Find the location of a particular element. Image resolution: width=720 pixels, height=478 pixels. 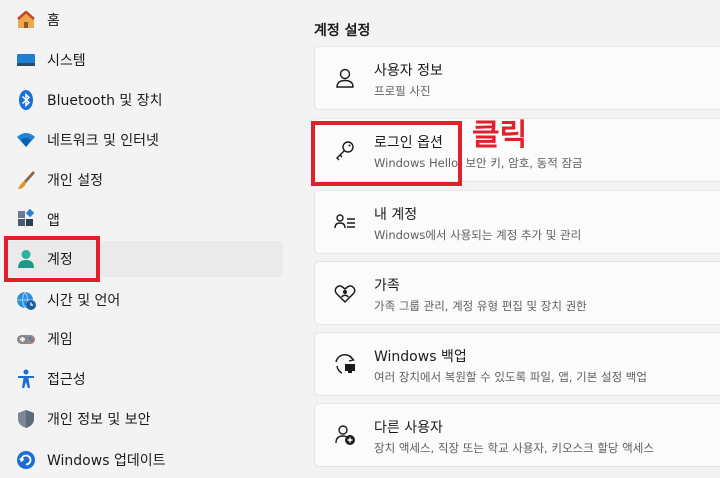

sidebar-item-label: 시간 및 언어 is located at coordinates (84, 301).